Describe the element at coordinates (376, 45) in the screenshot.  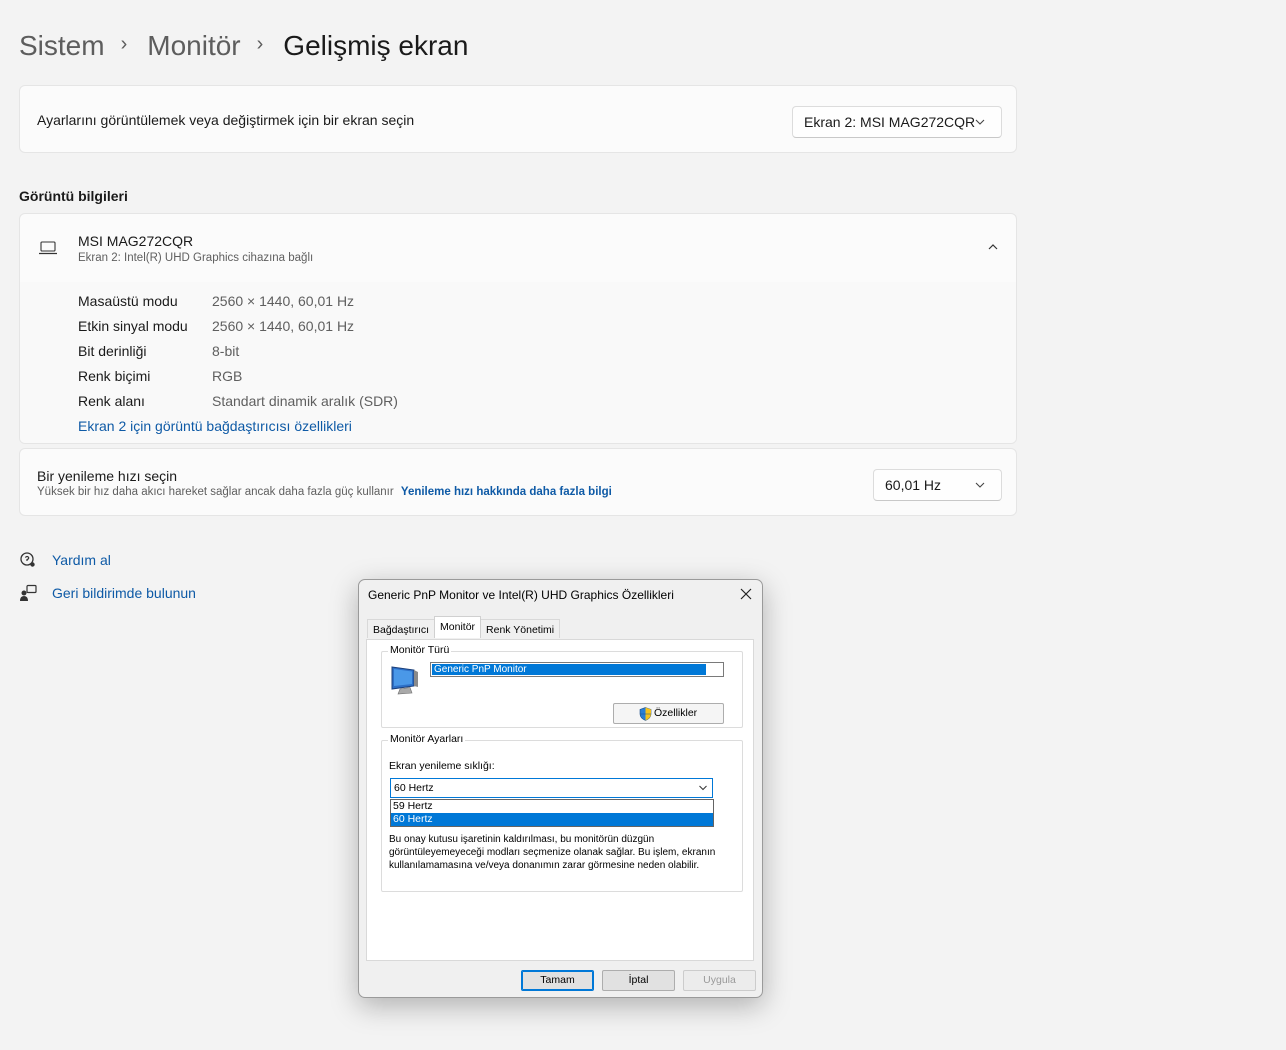
I see `page-title: Gelişmiş ekran` at that location.